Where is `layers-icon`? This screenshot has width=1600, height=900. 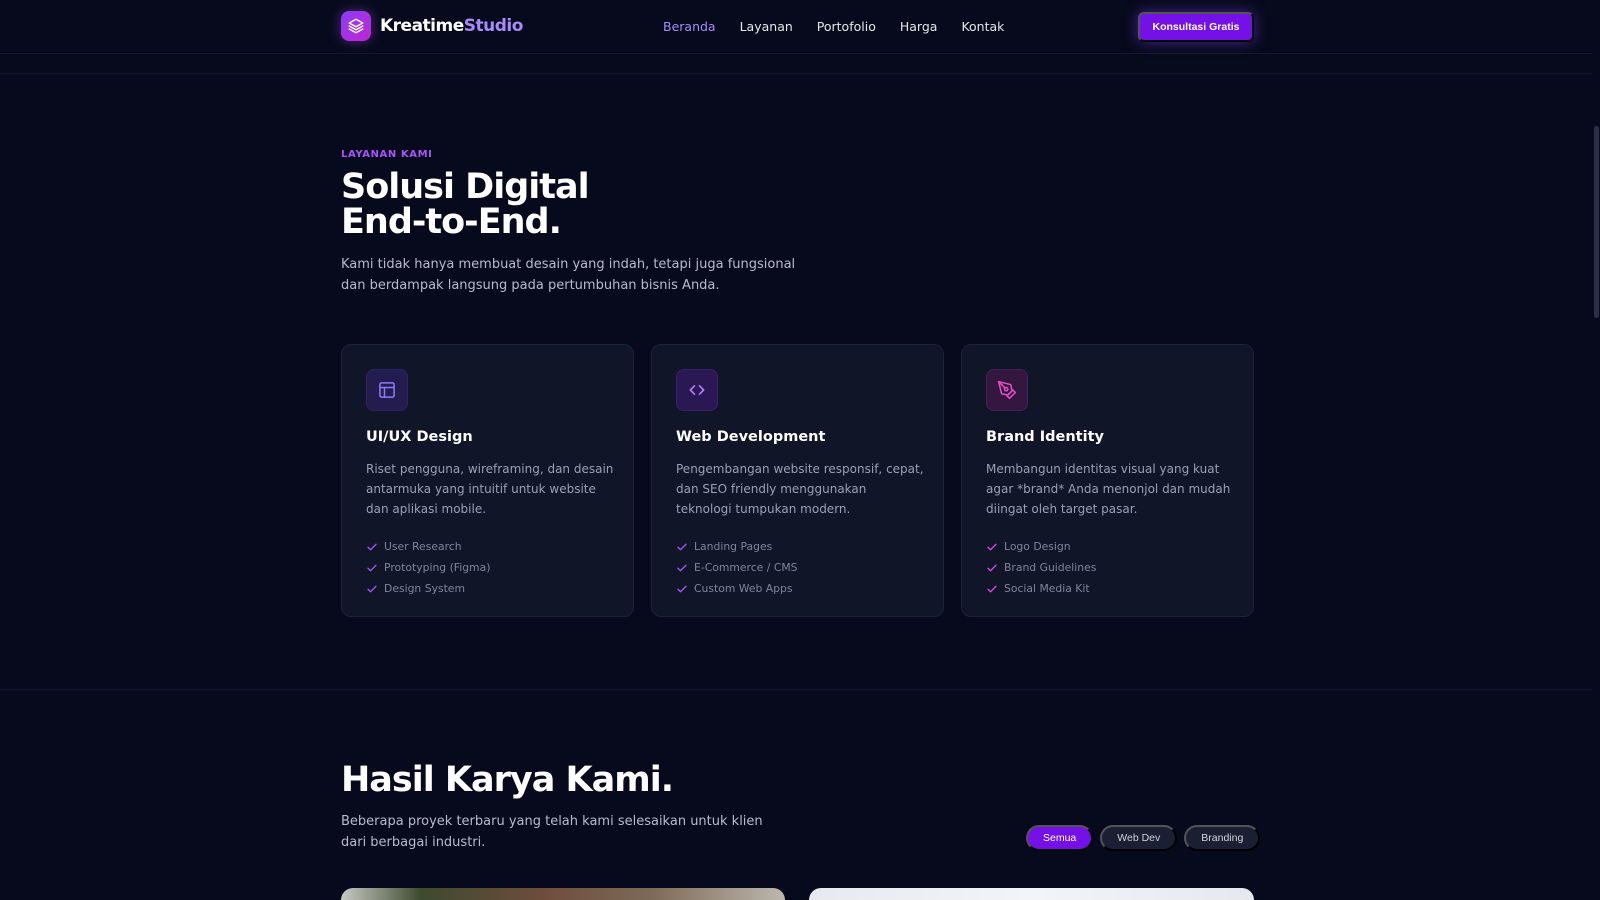 layers-icon is located at coordinates (356, 26).